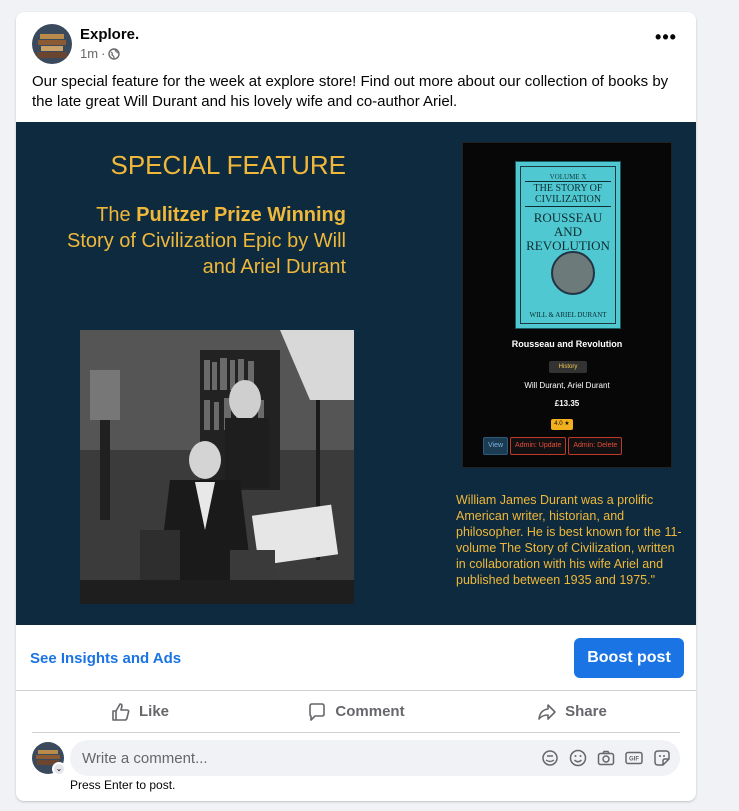 This screenshot has width=739, height=811. Describe the element at coordinates (496, 446) in the screenshot. I see `view-button: View` at that location.